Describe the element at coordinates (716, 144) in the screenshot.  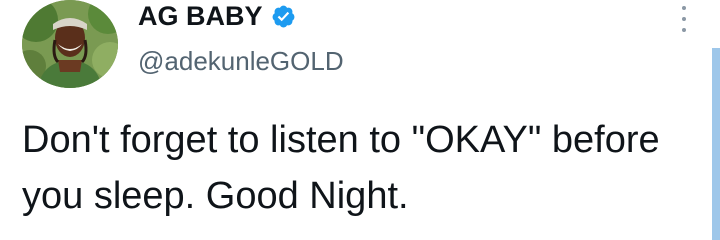
I see `scrollbar` at that location.